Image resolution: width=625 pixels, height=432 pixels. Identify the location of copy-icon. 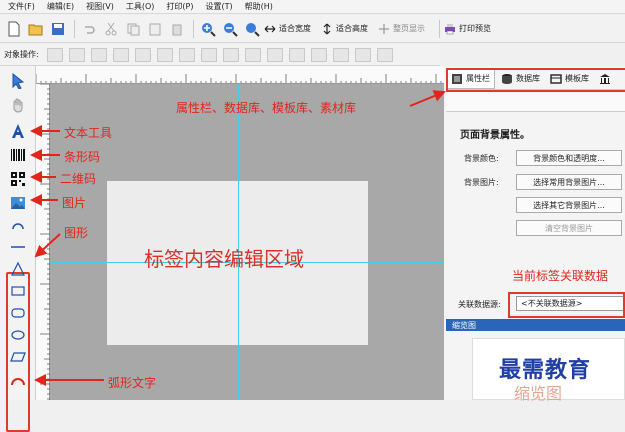
(133, 29).